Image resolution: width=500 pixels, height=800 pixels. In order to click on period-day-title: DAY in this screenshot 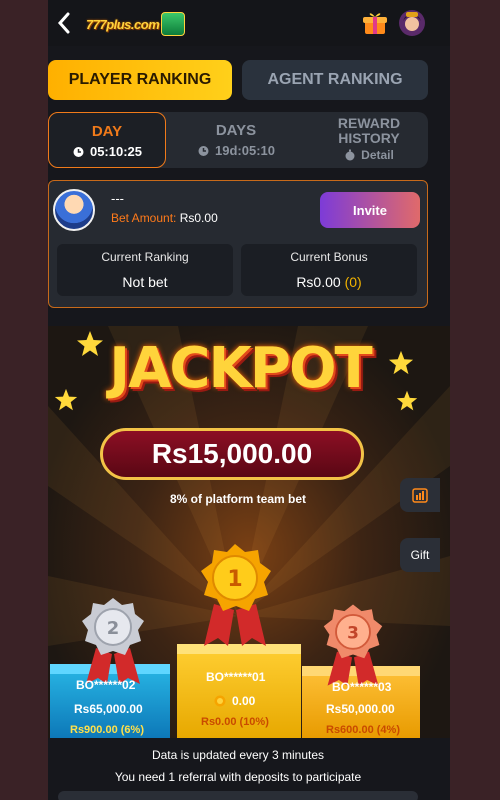, I will do `click(107, 131)`.